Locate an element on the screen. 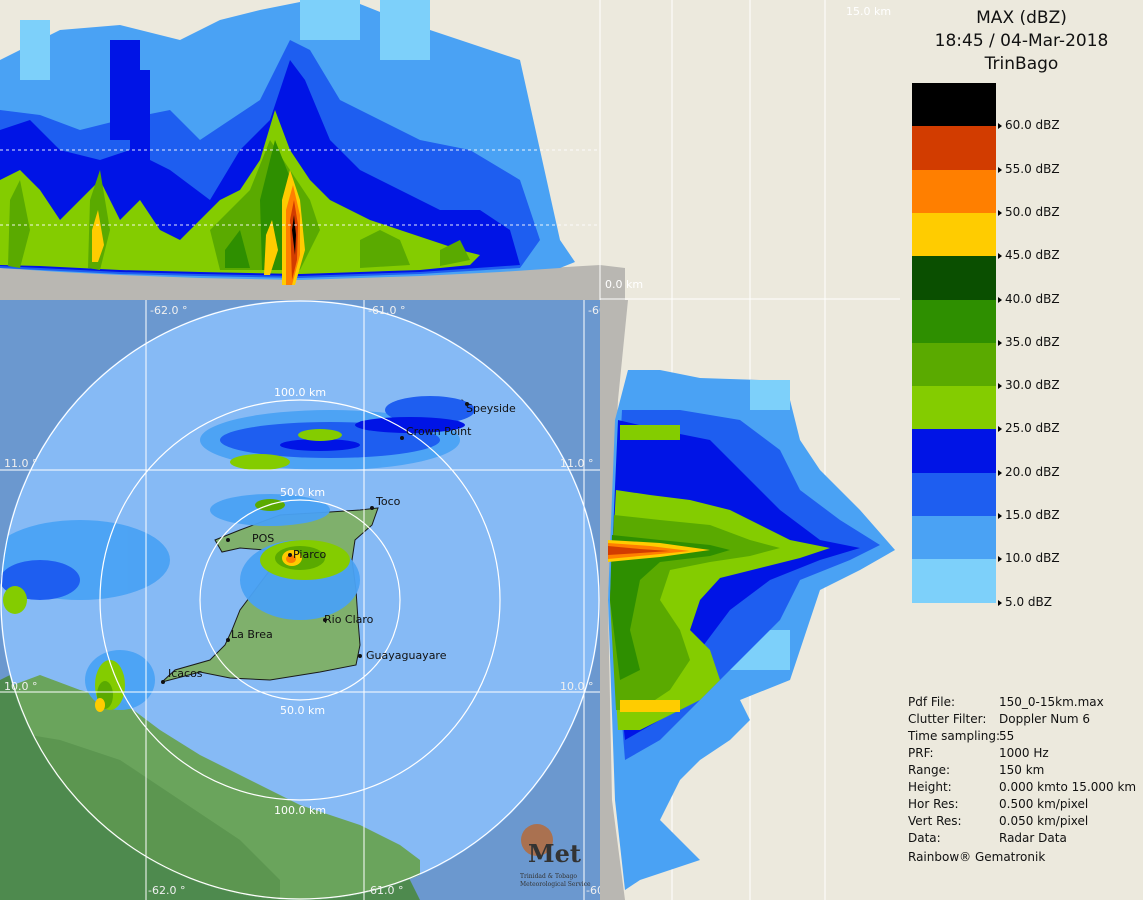 The width and height of the screenshot is (1143, 900). lat-label-left-2: 10.0 ° is located at coordinates (21, 686).